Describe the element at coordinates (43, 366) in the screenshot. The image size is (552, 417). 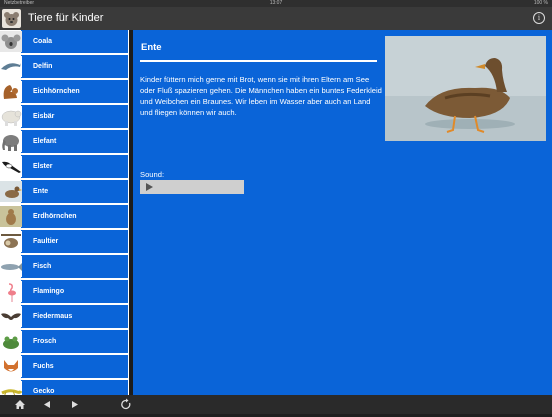
I see `list-item-label: Fuchs` at that location.